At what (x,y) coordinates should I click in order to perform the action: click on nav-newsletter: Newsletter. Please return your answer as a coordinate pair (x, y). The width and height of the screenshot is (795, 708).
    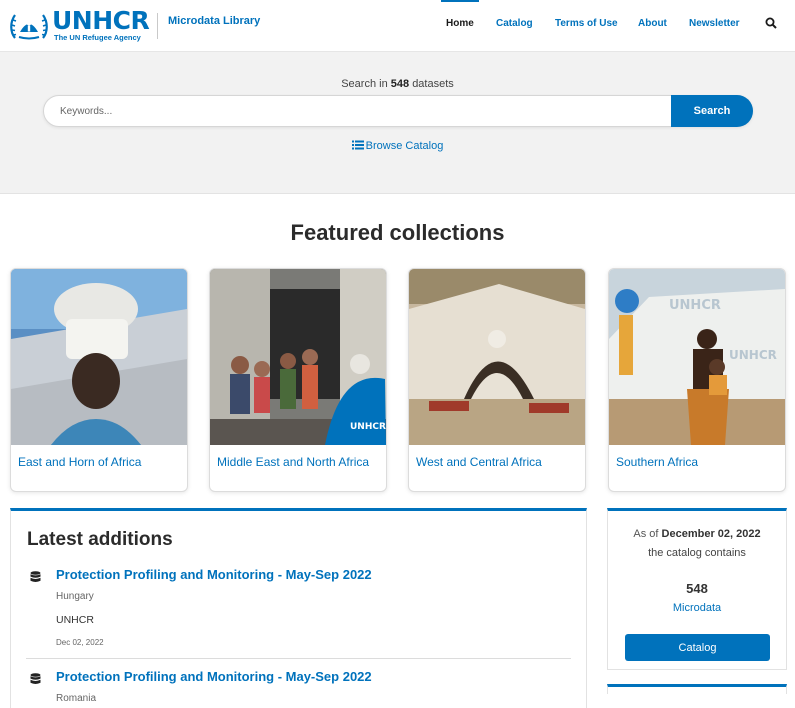
    Looking at the image, I should click on (714, 23).